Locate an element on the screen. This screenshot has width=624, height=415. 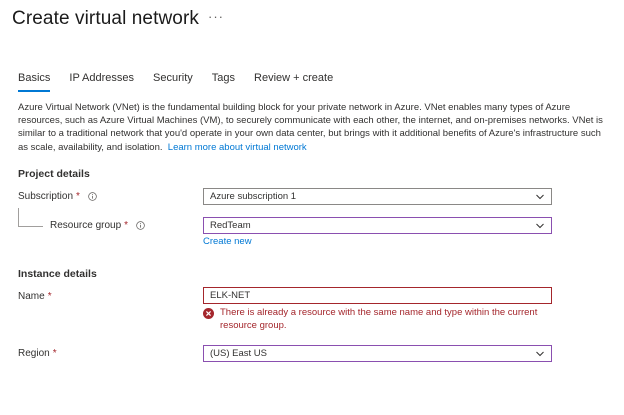
region-select: (US) East US is located at coordinates (377, 353).